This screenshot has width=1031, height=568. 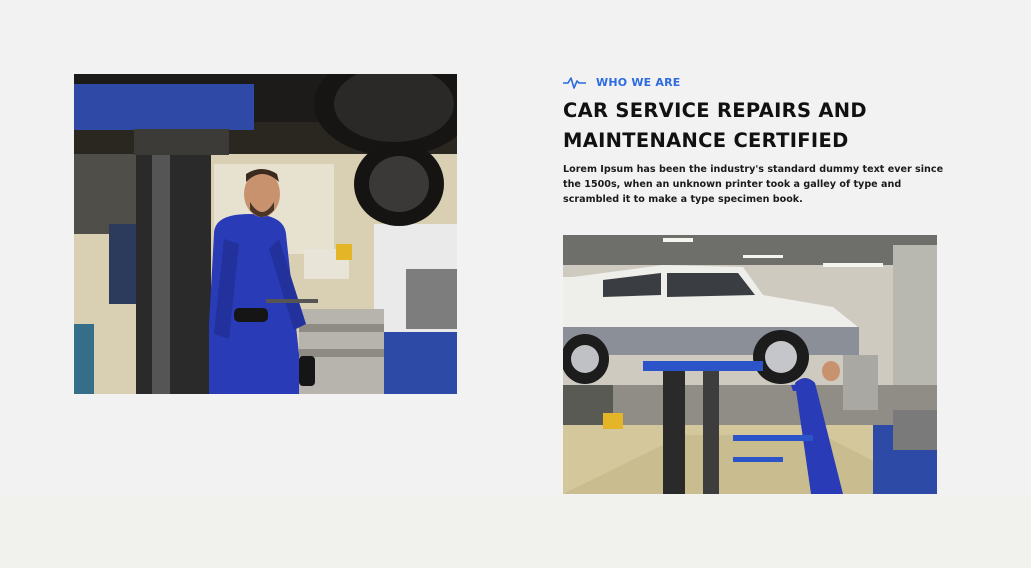 I want to click on section-footer-band, so click(x=515, y=531).